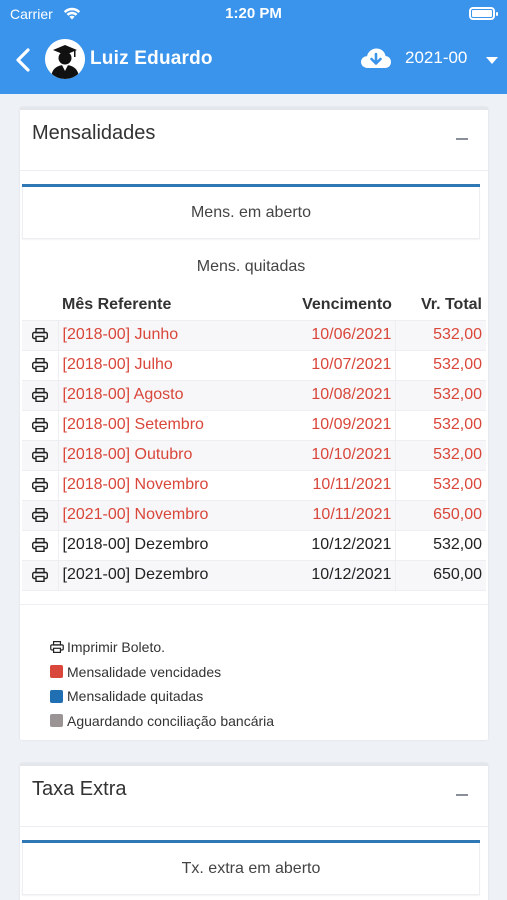 This screenshot has width=507, height=900. Describe the element at coordinates (40, 305) in the screenshot. I see `header-print-column` at that location.